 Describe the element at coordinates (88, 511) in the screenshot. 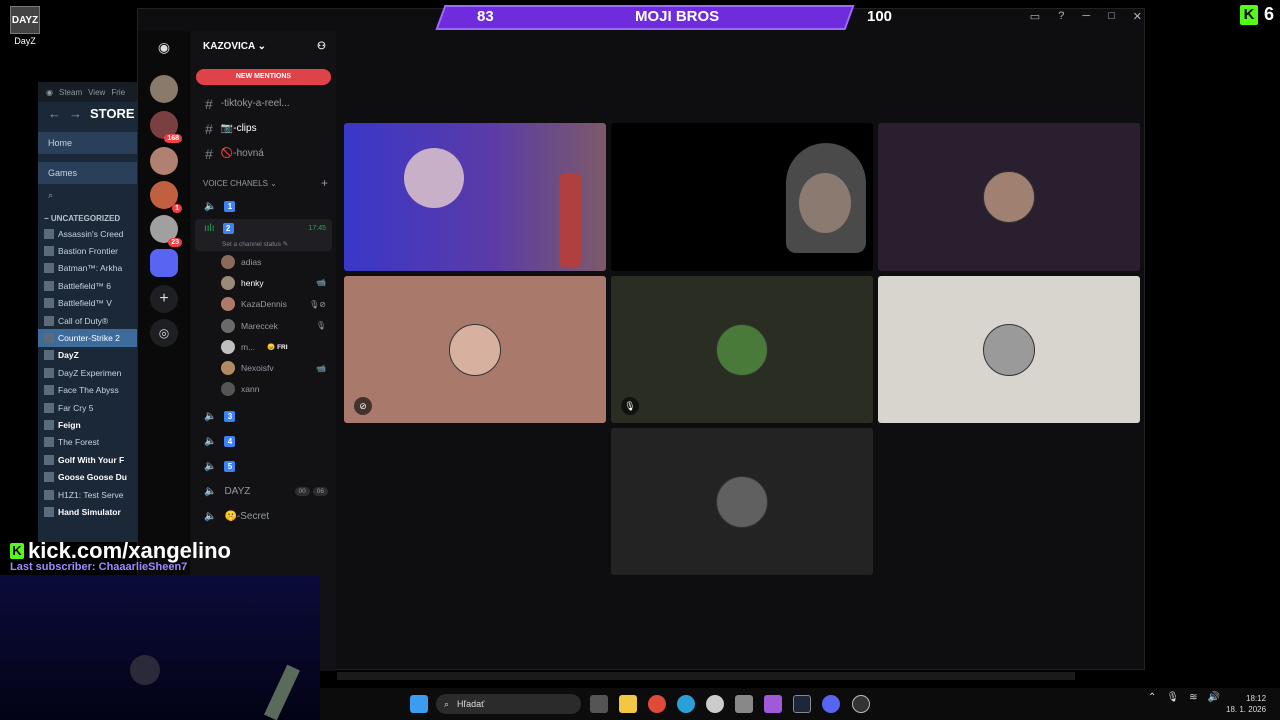

I see `steam-game-item: Hand Simulator` at that location.